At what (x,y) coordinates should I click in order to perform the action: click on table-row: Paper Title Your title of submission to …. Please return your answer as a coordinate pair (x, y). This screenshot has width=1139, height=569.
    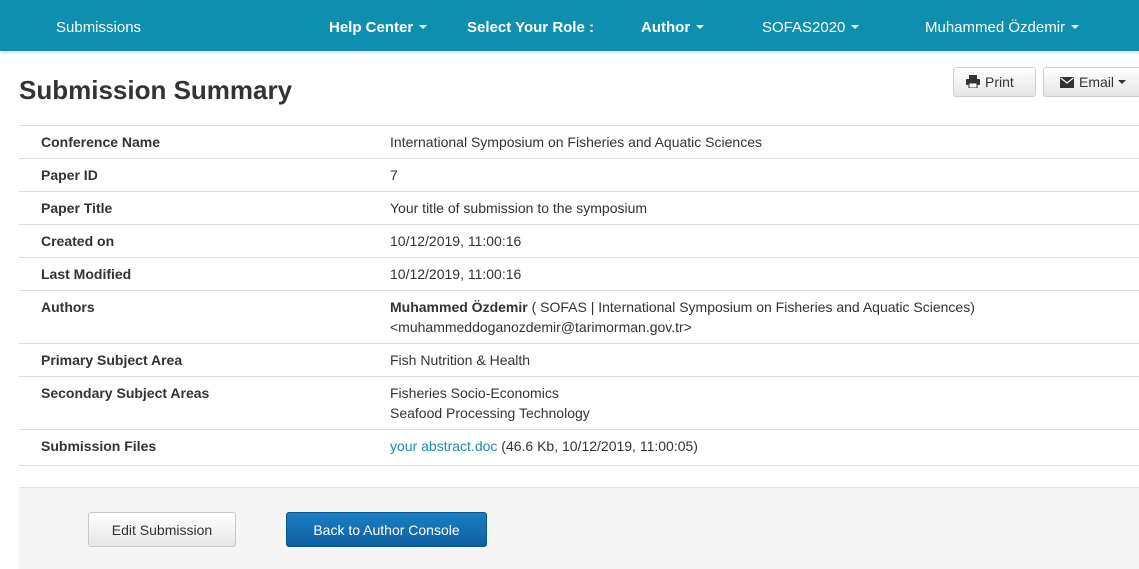
    Looking at the image, I should click on (579, 208).